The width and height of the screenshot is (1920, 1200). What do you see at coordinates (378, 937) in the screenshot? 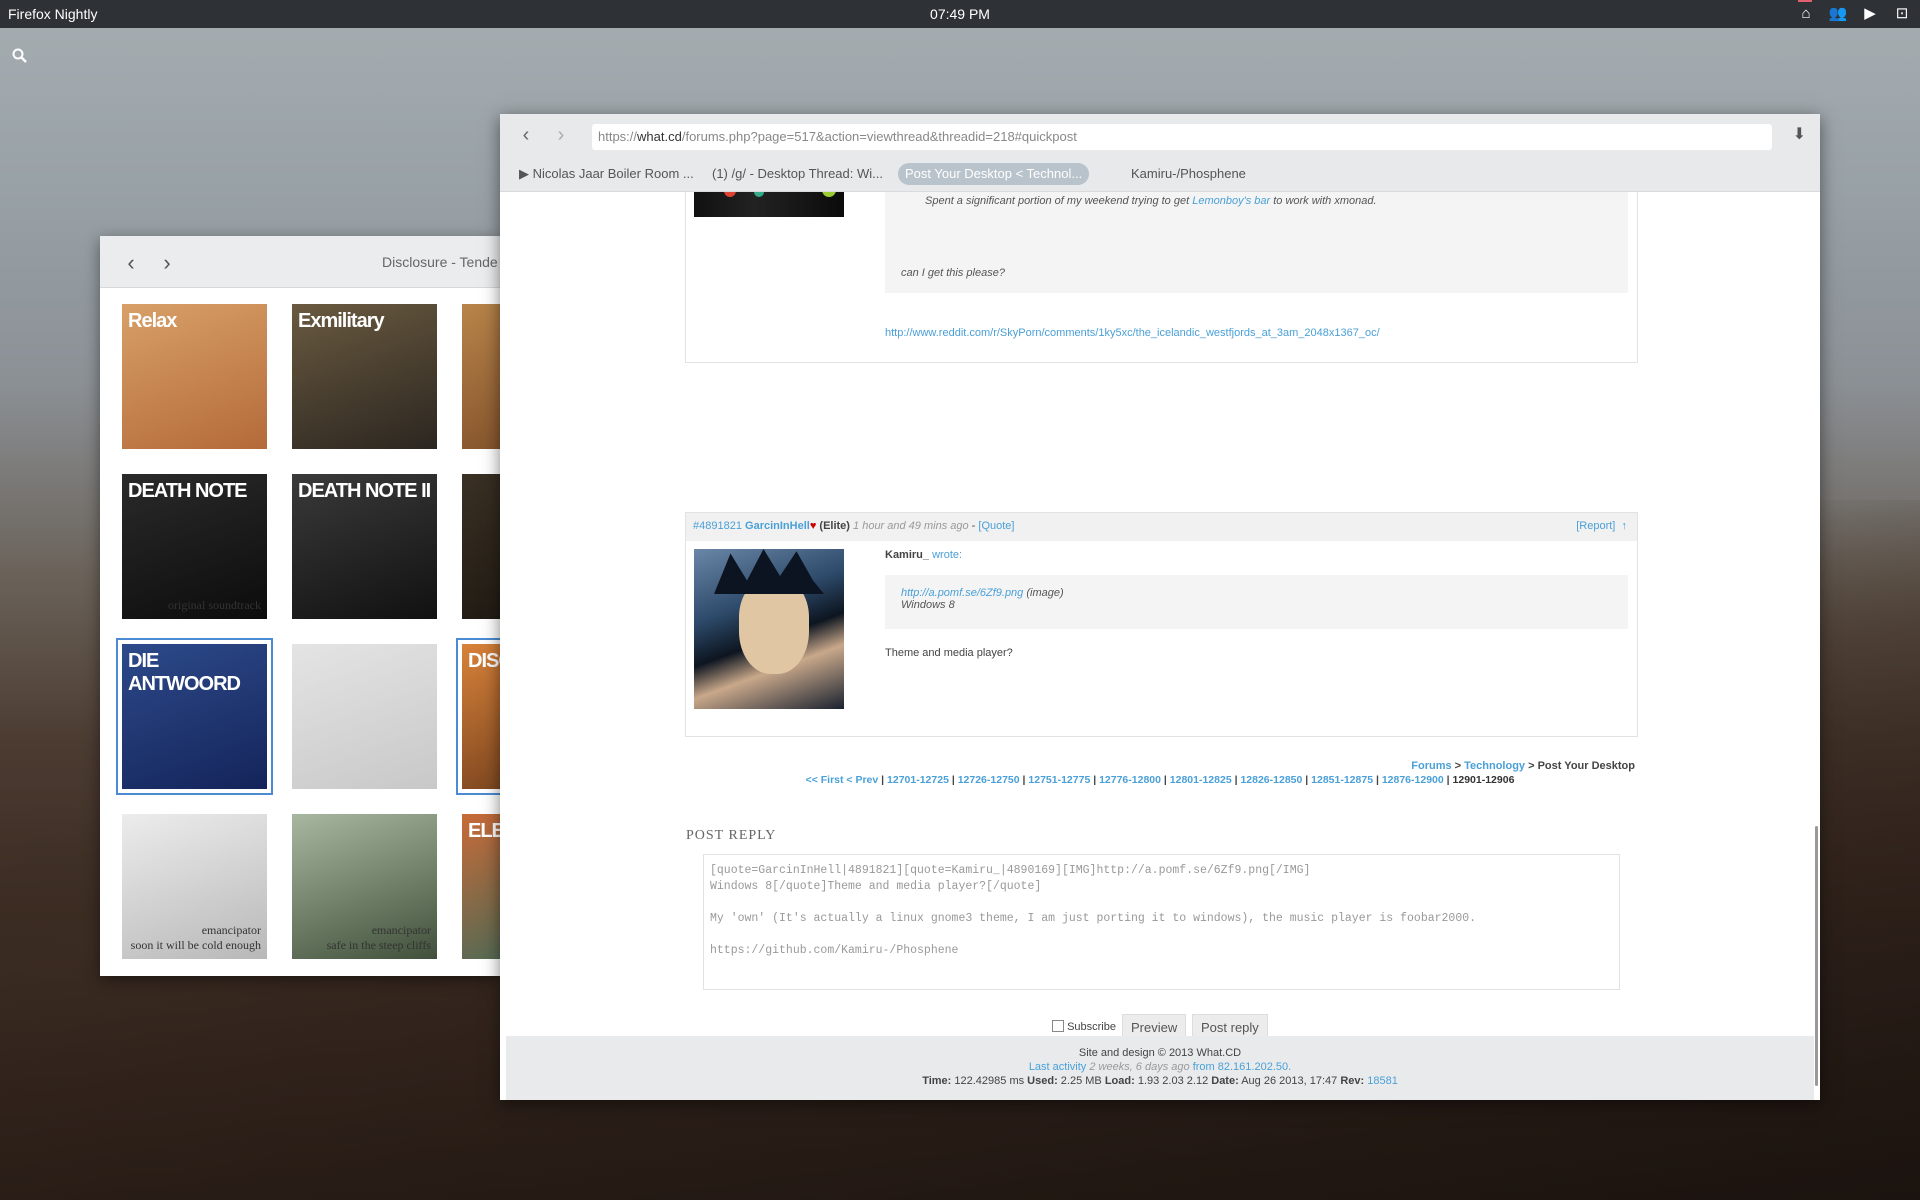
I see `album-caption: emancipator safe in the steep cliffs` at bounding box center [378, 937].